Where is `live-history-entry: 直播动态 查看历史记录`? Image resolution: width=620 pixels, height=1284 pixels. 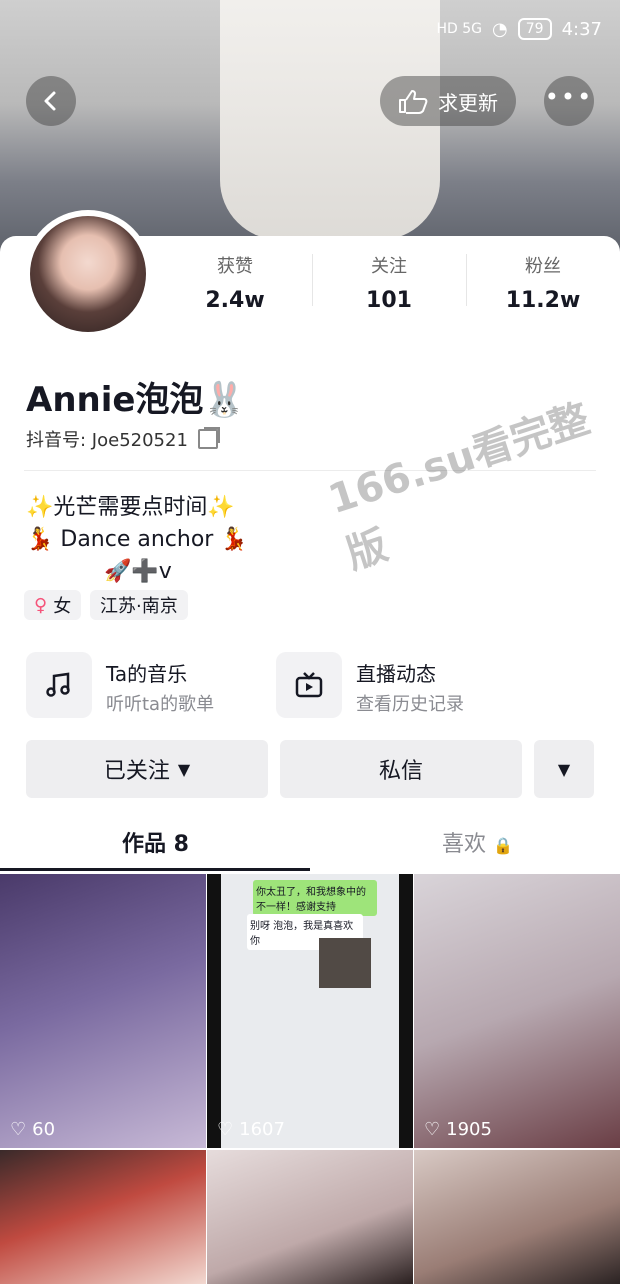 live-history-entry: 直播动态 查看历史记录 is located at coordinates (401, 687).